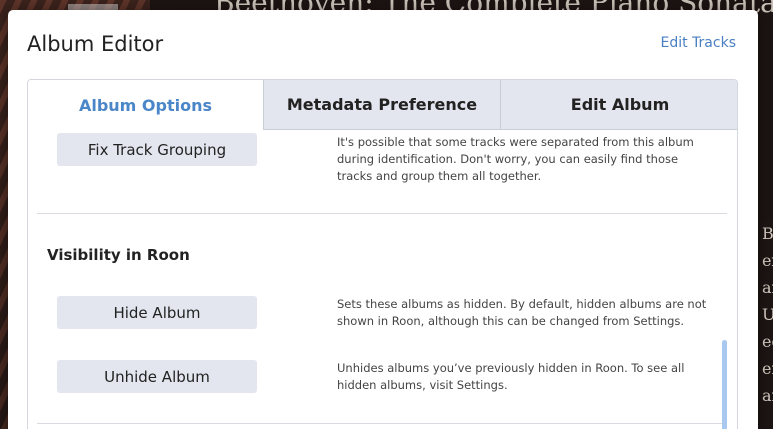 Image resolution: width=773 pixels, height=429 pixels. What do you see at coordinates (157, 149) in the screenshot?
I see `fix-track-grouping-button: Fix Track Grouping` at bounding box center [157, 149].